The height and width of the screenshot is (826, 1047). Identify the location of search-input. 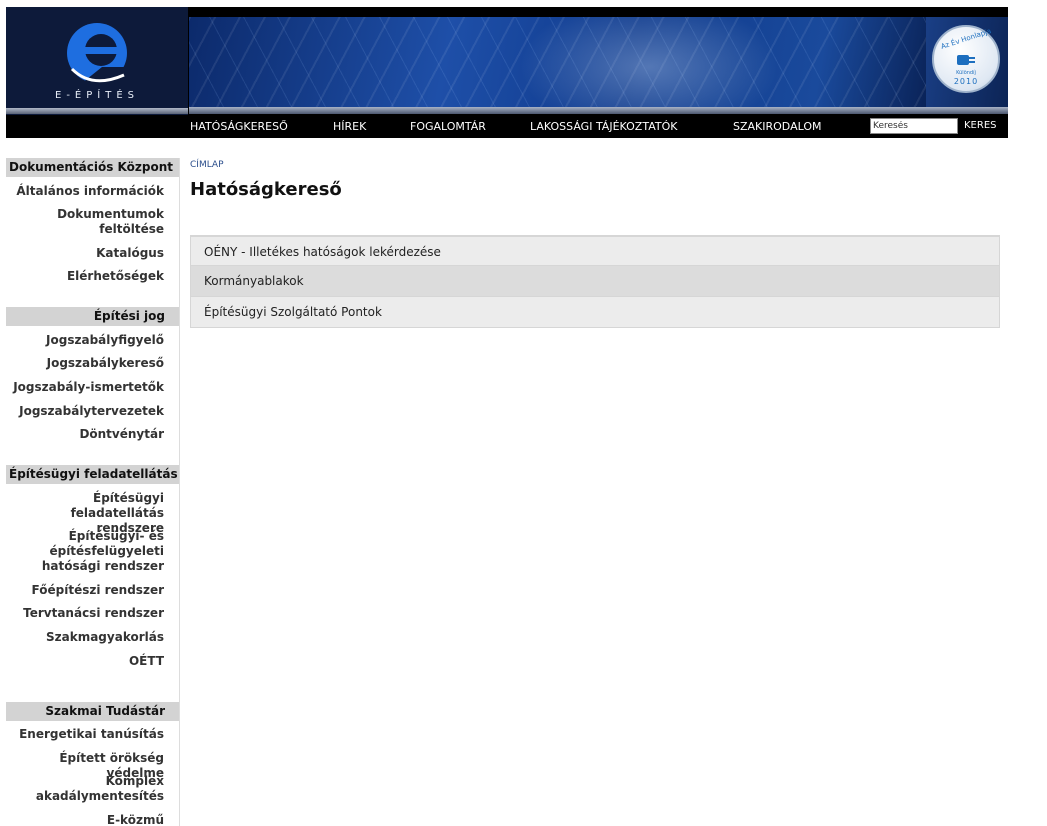
(914, 126).